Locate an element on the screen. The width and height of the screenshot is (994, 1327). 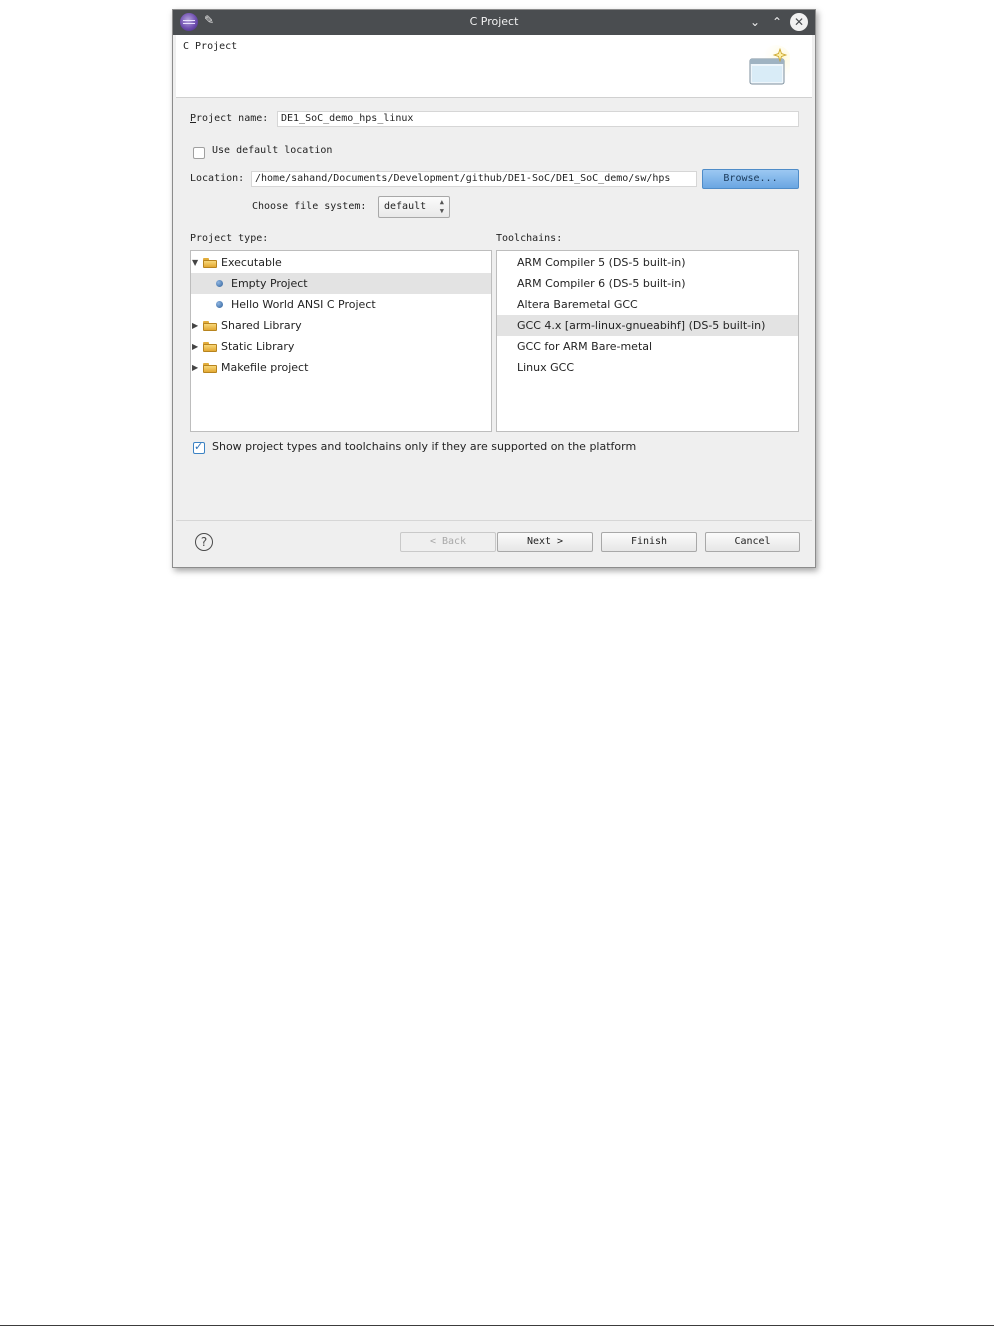
project-name-label: Project name: is located at coordinates (229, 118).